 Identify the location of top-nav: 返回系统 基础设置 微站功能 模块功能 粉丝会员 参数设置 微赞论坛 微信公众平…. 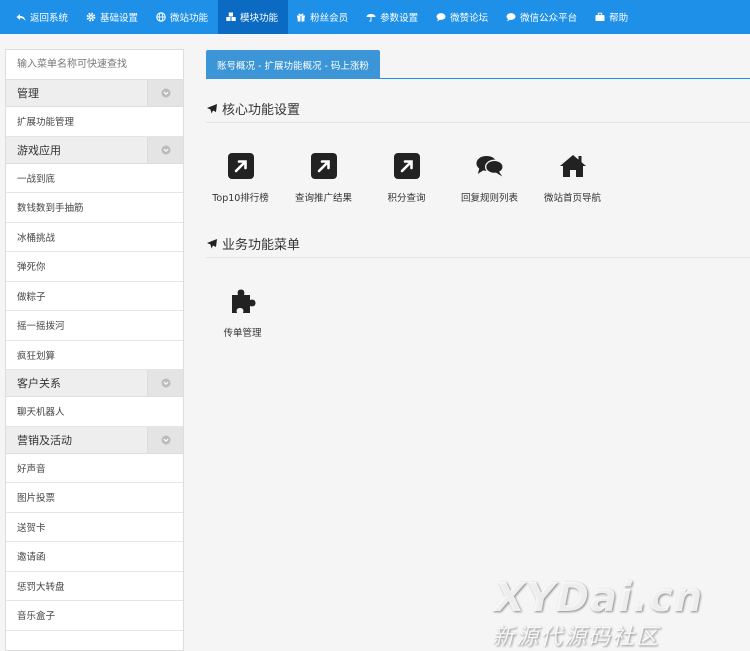
(375, 17).